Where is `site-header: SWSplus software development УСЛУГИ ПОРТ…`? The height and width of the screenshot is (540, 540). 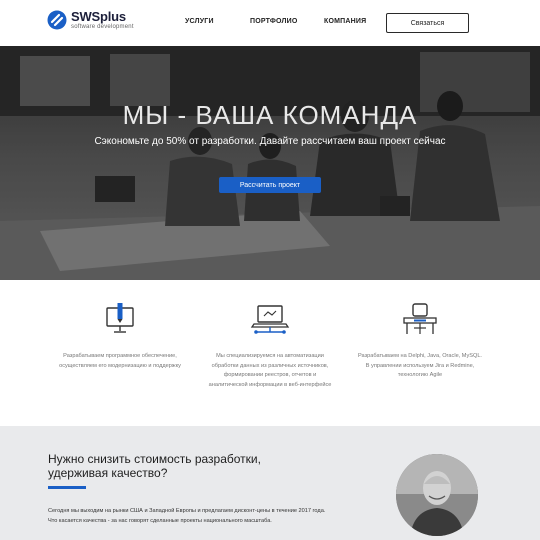
site-header: SWSplus software development УСЛУГИ ПОРТ… is located at coordinates (270, 23).